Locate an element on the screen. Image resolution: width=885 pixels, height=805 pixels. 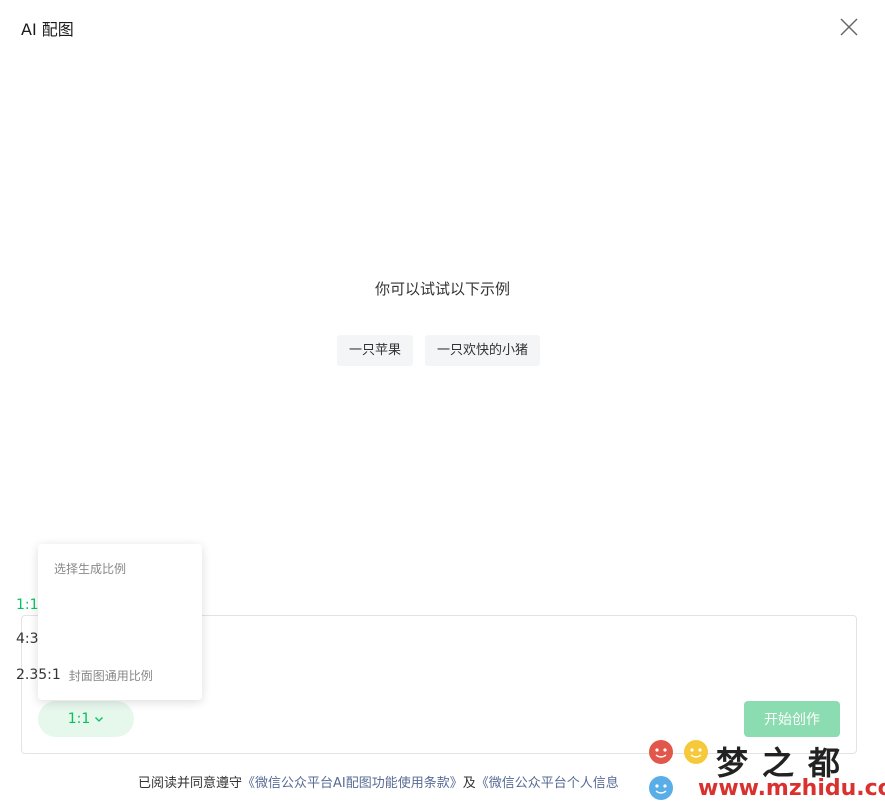
ratio-option-label: 2.35:1 is located at coordinates (38, 675).